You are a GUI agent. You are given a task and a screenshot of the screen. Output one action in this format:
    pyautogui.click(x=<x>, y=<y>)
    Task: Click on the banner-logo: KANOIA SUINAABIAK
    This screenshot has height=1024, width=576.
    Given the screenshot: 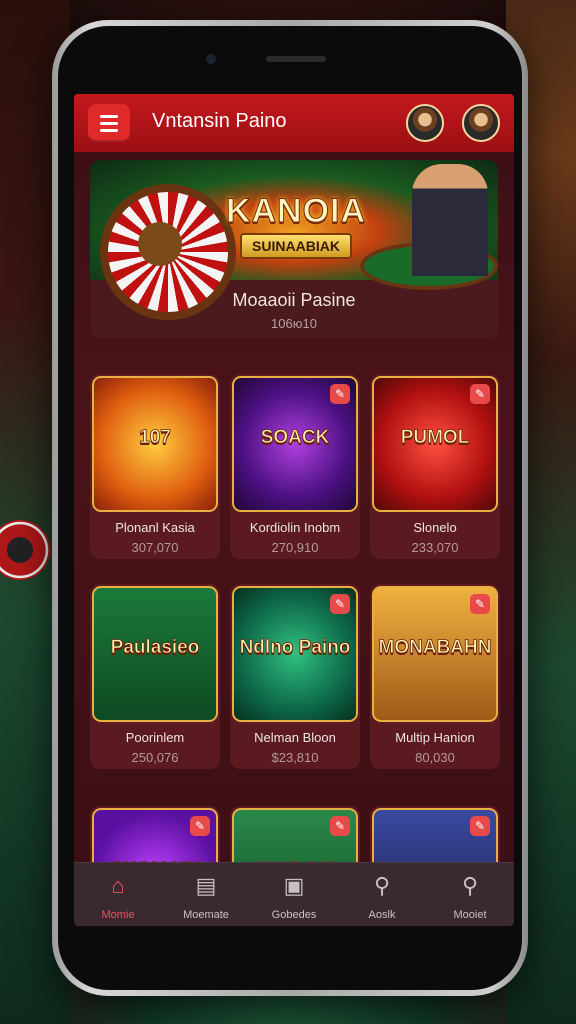 What is the action you would take?
    pyautogui.click(x=296, y=216)
    